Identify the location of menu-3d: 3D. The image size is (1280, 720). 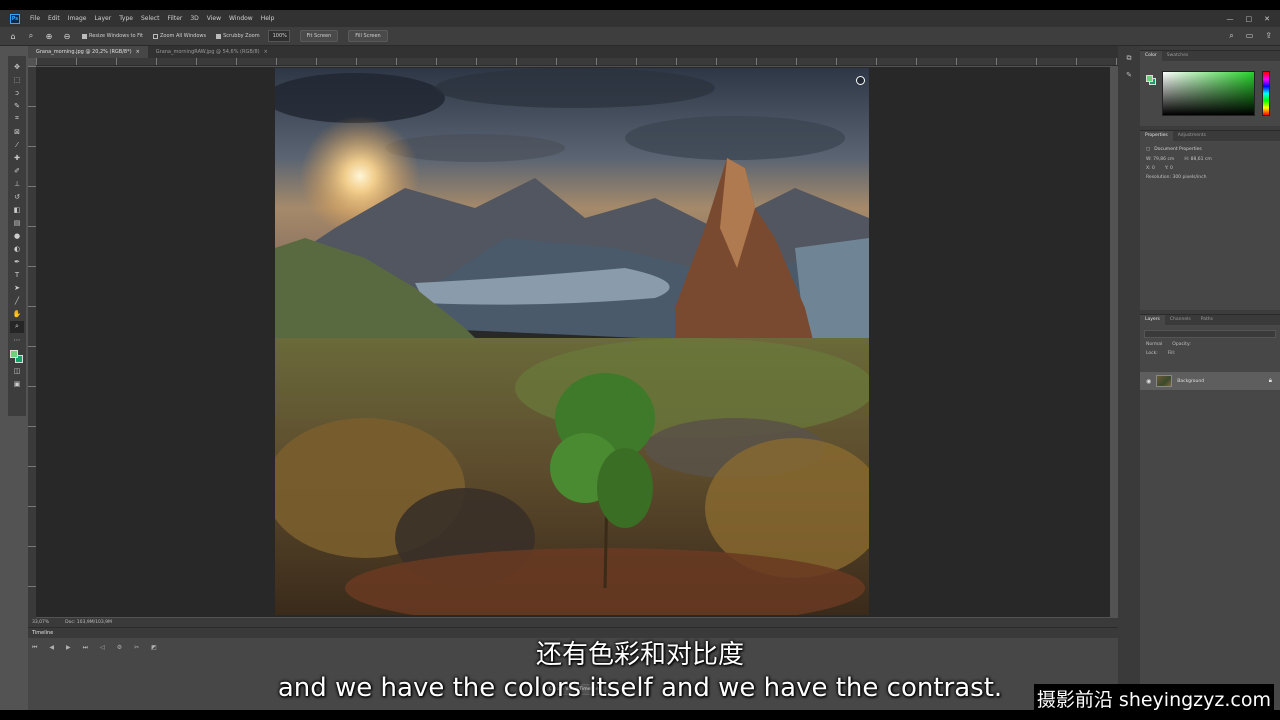
(194, 18).